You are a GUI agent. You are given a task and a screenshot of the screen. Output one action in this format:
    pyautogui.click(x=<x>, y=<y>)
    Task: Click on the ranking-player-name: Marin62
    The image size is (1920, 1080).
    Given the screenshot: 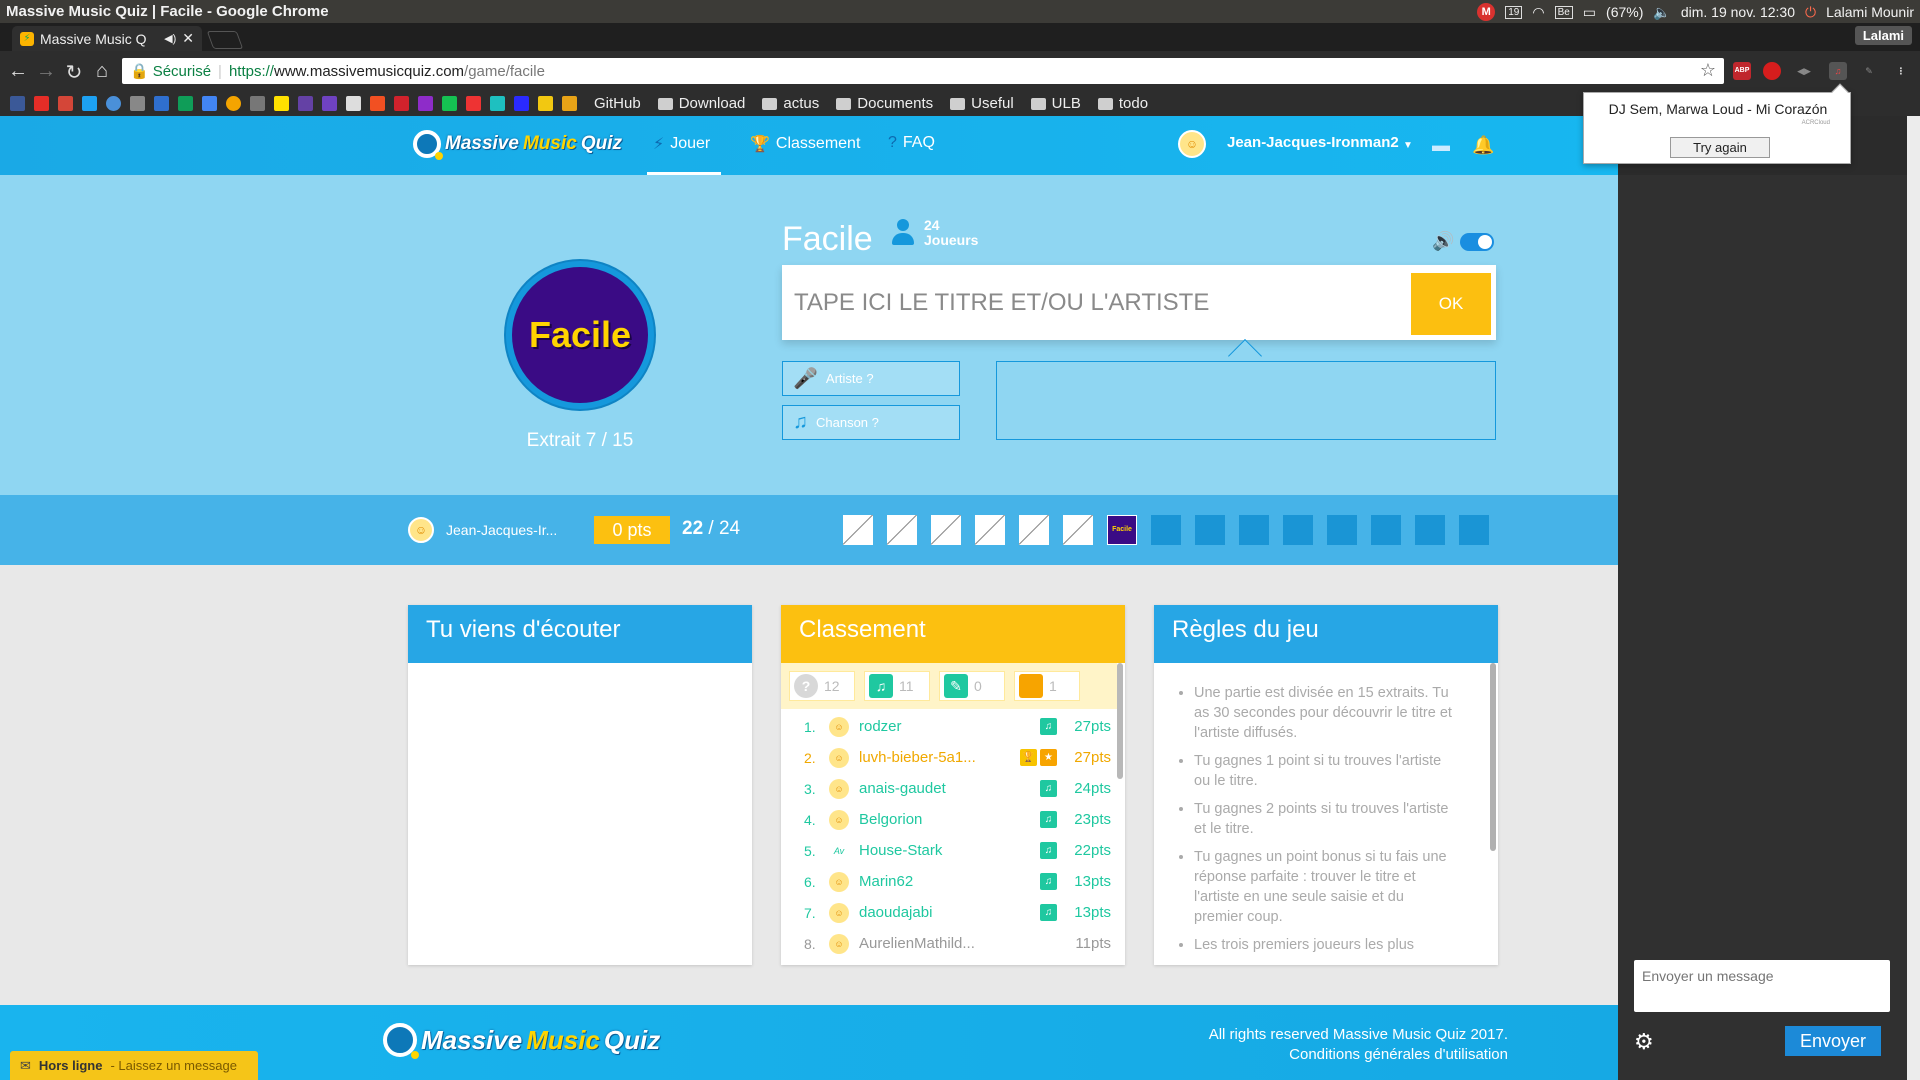 What is the action you would take?
    pyautogui.click(x=949, y=881)
    